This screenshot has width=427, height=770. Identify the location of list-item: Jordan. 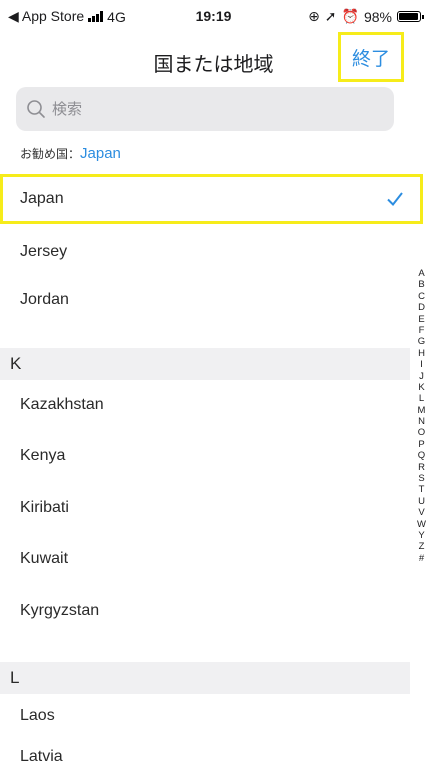
(205, 300).